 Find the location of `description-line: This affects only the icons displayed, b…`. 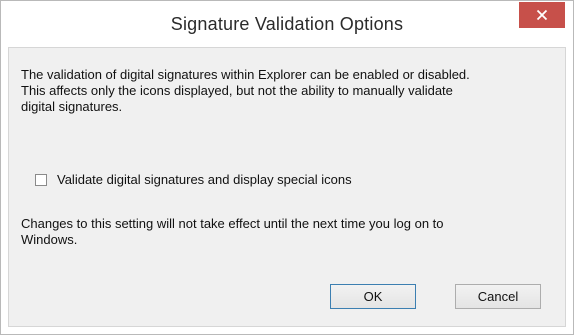

description-line: This affects only the icons displayed, b… is located at coordinates (237, 90).